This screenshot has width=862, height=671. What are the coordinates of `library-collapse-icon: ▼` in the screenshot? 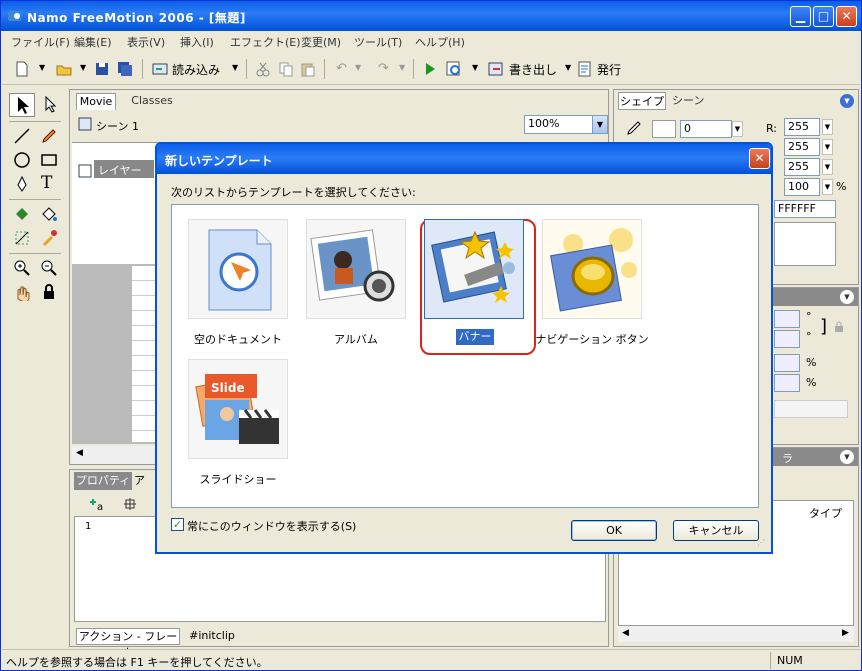 It's located at (847, 457).